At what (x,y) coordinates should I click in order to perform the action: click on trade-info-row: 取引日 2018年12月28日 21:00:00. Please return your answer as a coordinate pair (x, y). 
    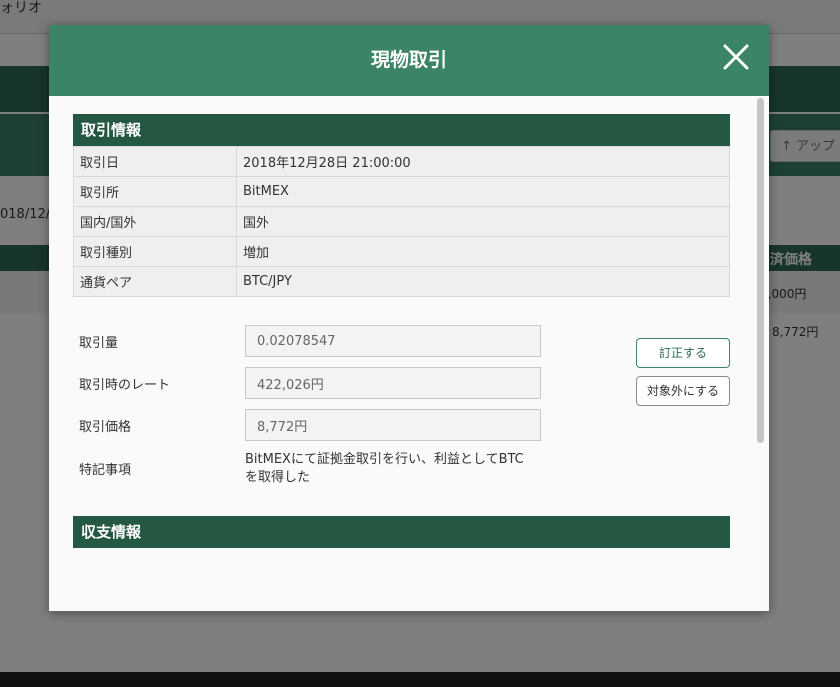
    Looking at the image, I should click on (401, 161).